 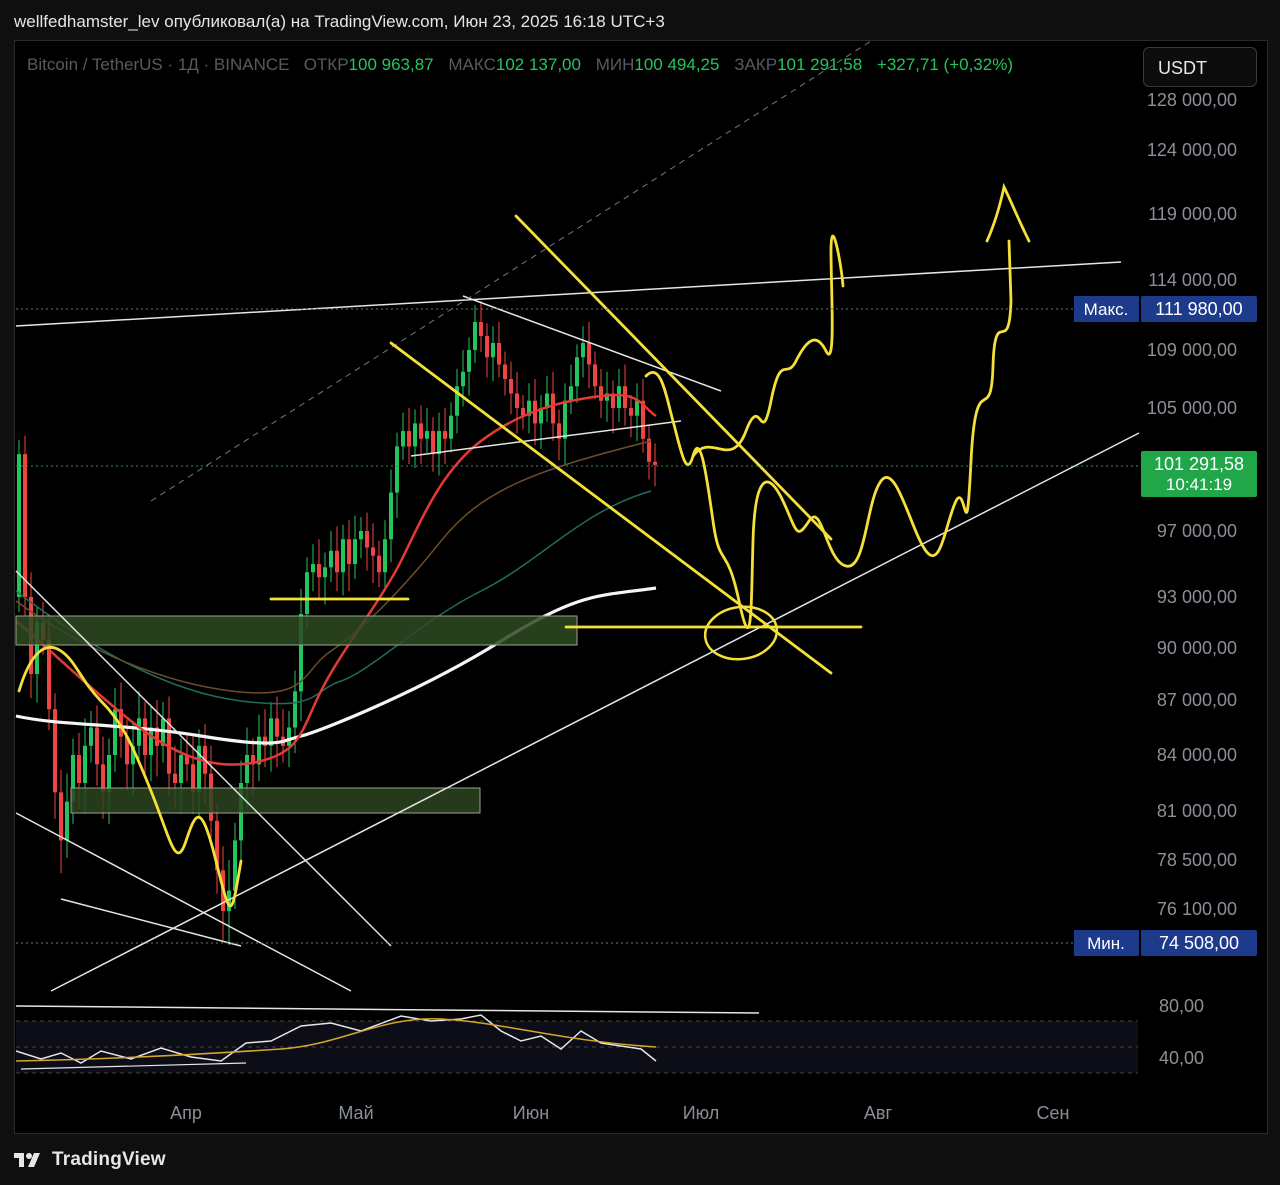 I want to click on ma-50-line, so click(x=333, y=567).